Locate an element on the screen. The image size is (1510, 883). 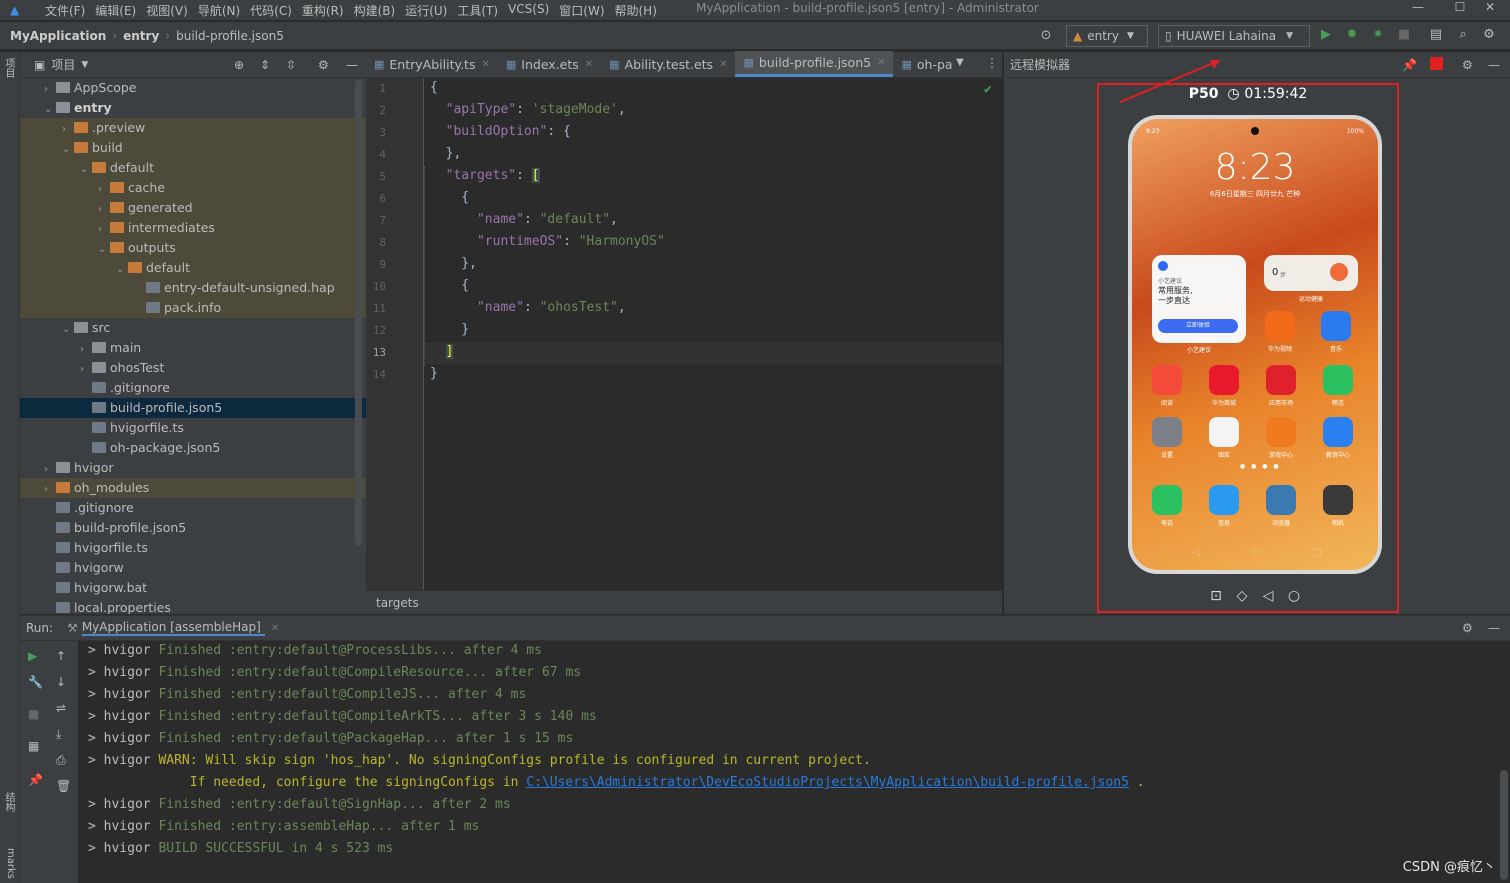
tree-item: entry-default-unsigned.hap is located at coordinates (193, 288).